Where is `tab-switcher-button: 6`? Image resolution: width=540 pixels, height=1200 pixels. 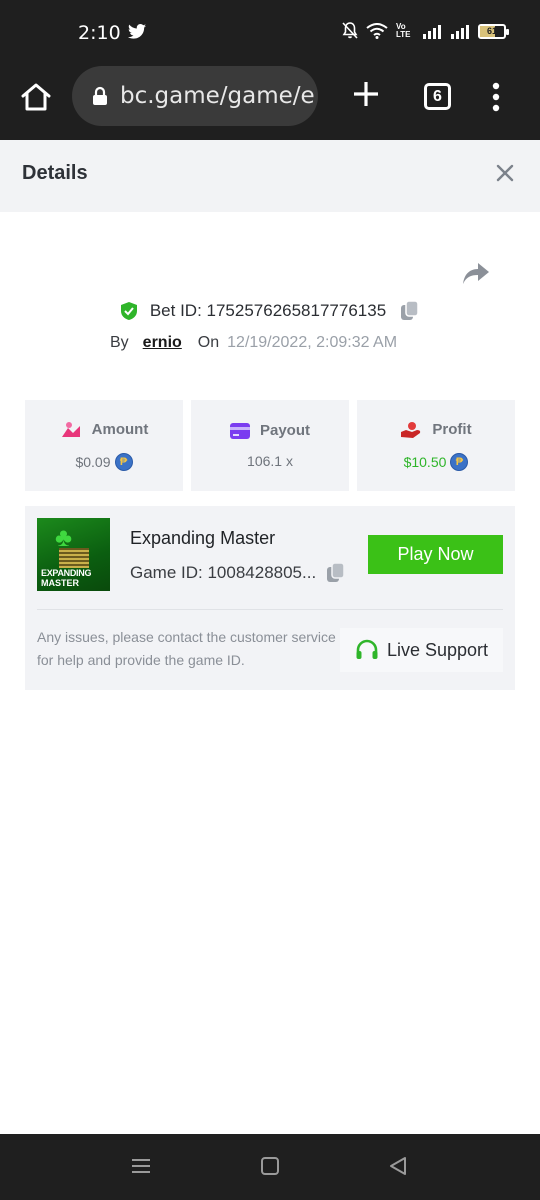
tab-switcher-button: 6 is located at coordinates (437, 96).